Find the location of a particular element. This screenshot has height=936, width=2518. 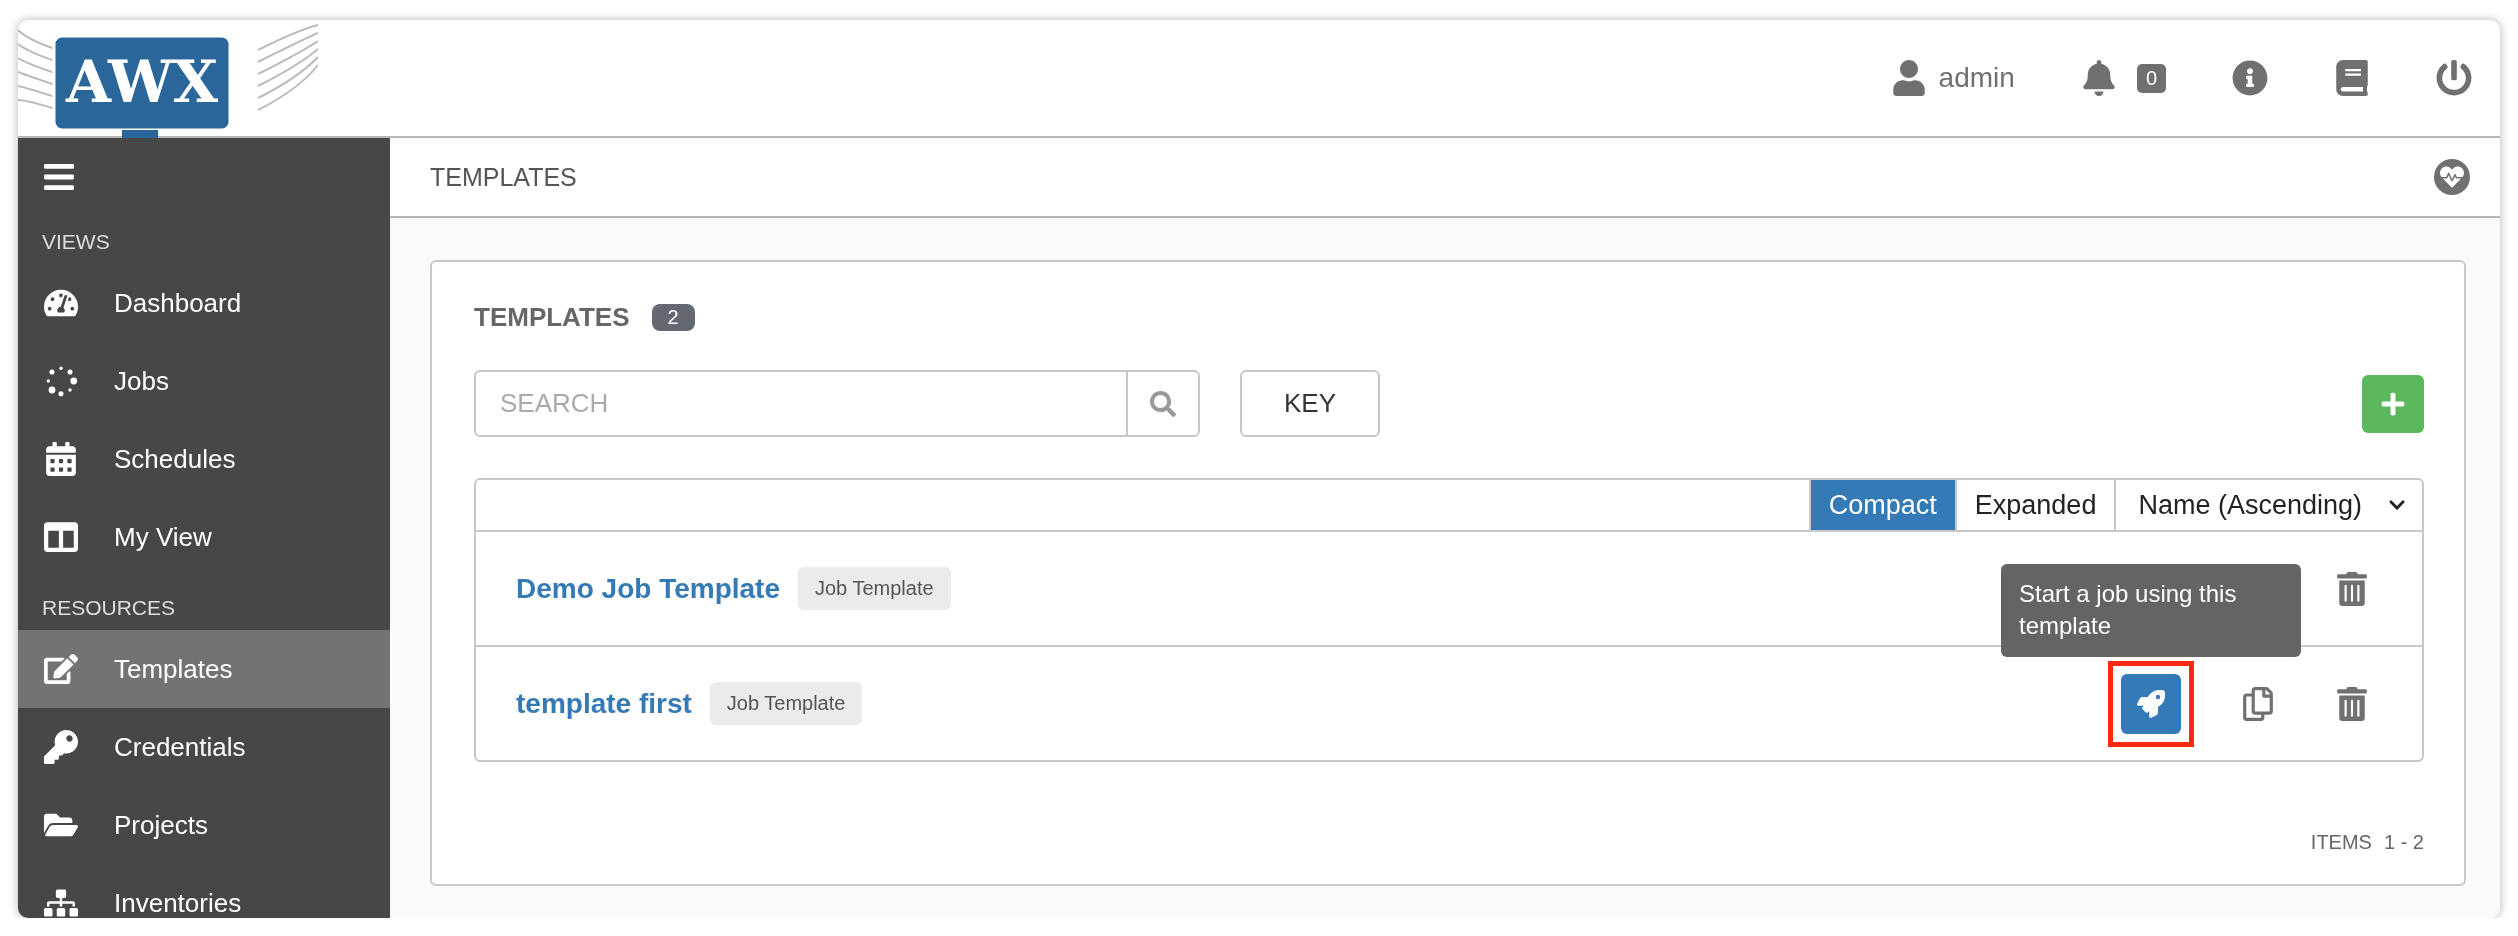

breadcrumb: TEMPLATES is located at coordinates (503, 177).